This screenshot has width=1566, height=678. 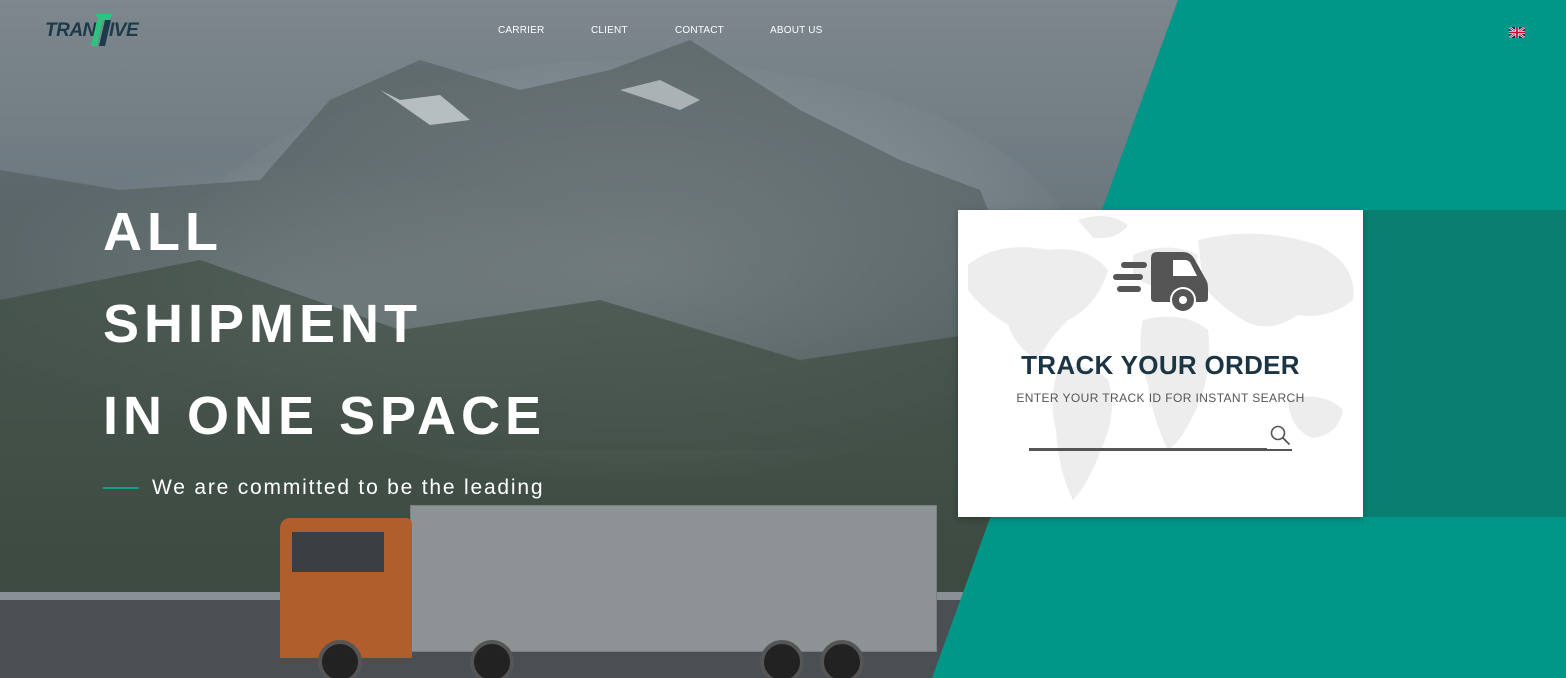 What do you see at coordinates (92, 30) in the screenshot?
I see `logo: TRAN IVE` at bounding box center [92, 30].